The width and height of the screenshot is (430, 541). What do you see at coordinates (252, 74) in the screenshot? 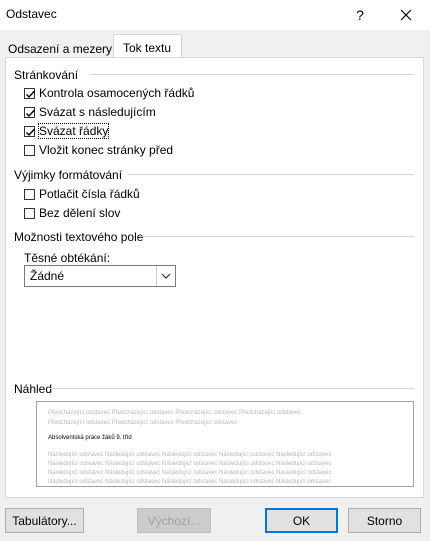
I see `pagination-divider` at bounding box center [252, 74].